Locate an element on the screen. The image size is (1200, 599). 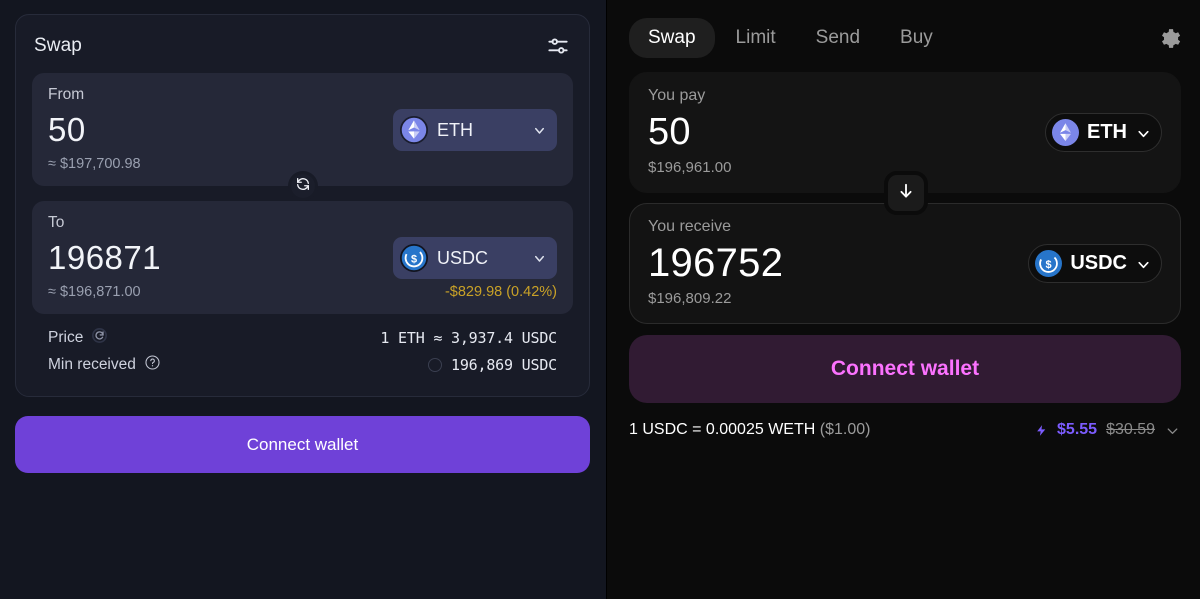
detail-value-min-received: 196,869 USDC is located at coordinates (504, 364).